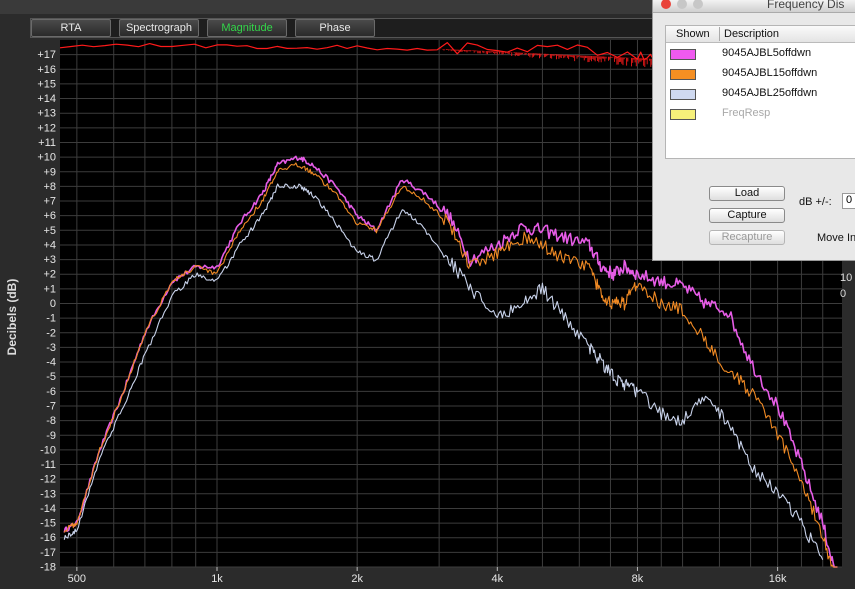 This screenshot has height=589, width=855. Describe the element at coordinates (357, 579) in the screenshot. I see `x-tick-label: 2k` at that location.